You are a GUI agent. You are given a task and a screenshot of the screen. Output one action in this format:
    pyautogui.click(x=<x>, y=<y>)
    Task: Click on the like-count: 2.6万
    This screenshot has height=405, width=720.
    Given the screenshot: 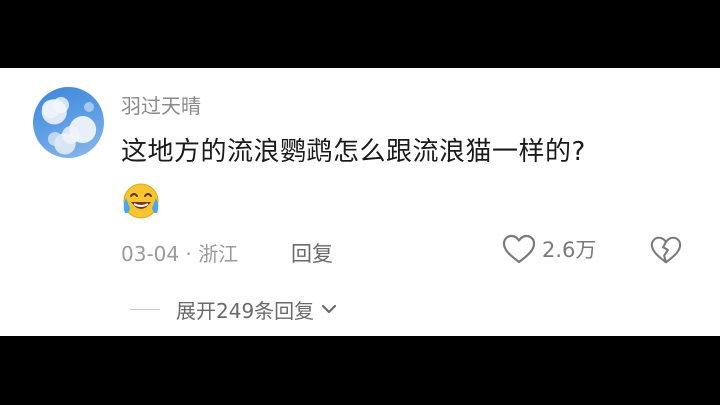 What is the action you would take?
    pyautogui.click(x=569, y=250)
    